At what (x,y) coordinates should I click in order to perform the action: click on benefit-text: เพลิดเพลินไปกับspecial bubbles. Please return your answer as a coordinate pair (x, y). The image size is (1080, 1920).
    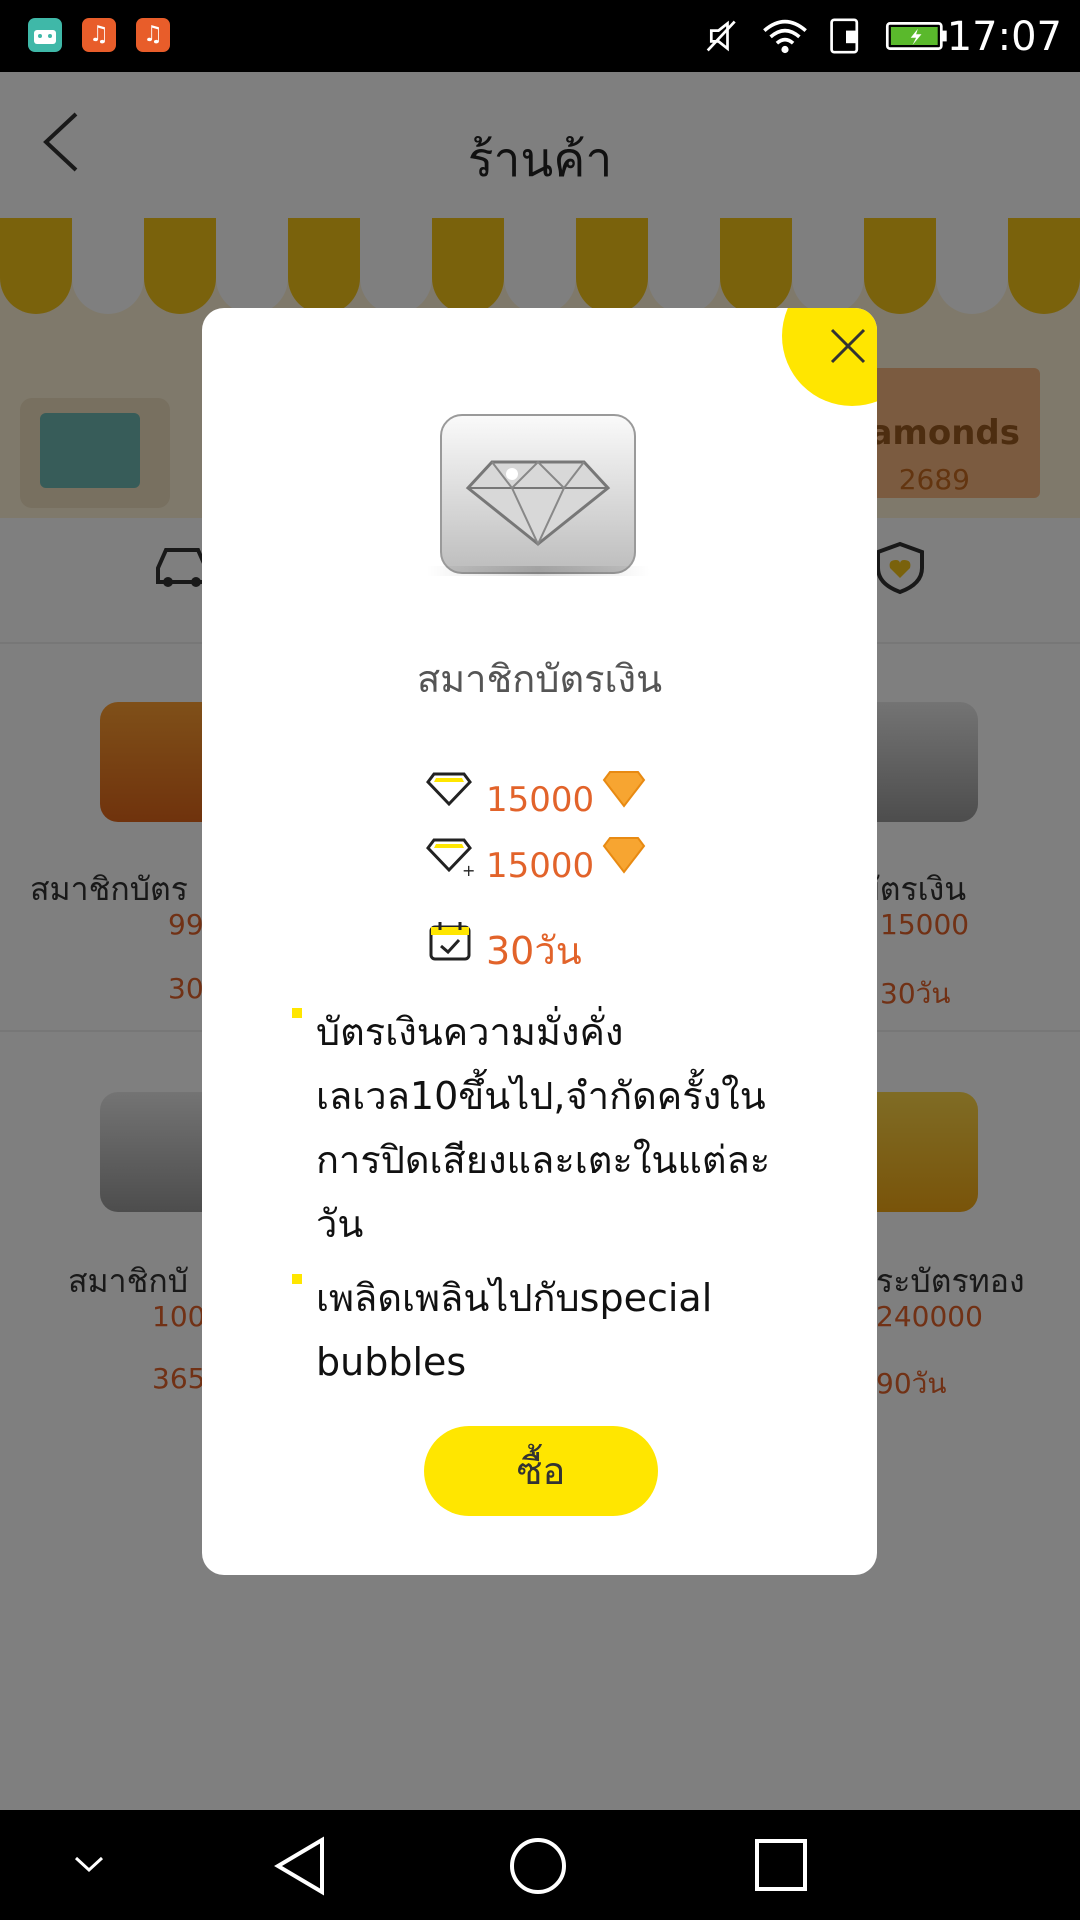
    Looking at the image, I should click on (514, 1330).